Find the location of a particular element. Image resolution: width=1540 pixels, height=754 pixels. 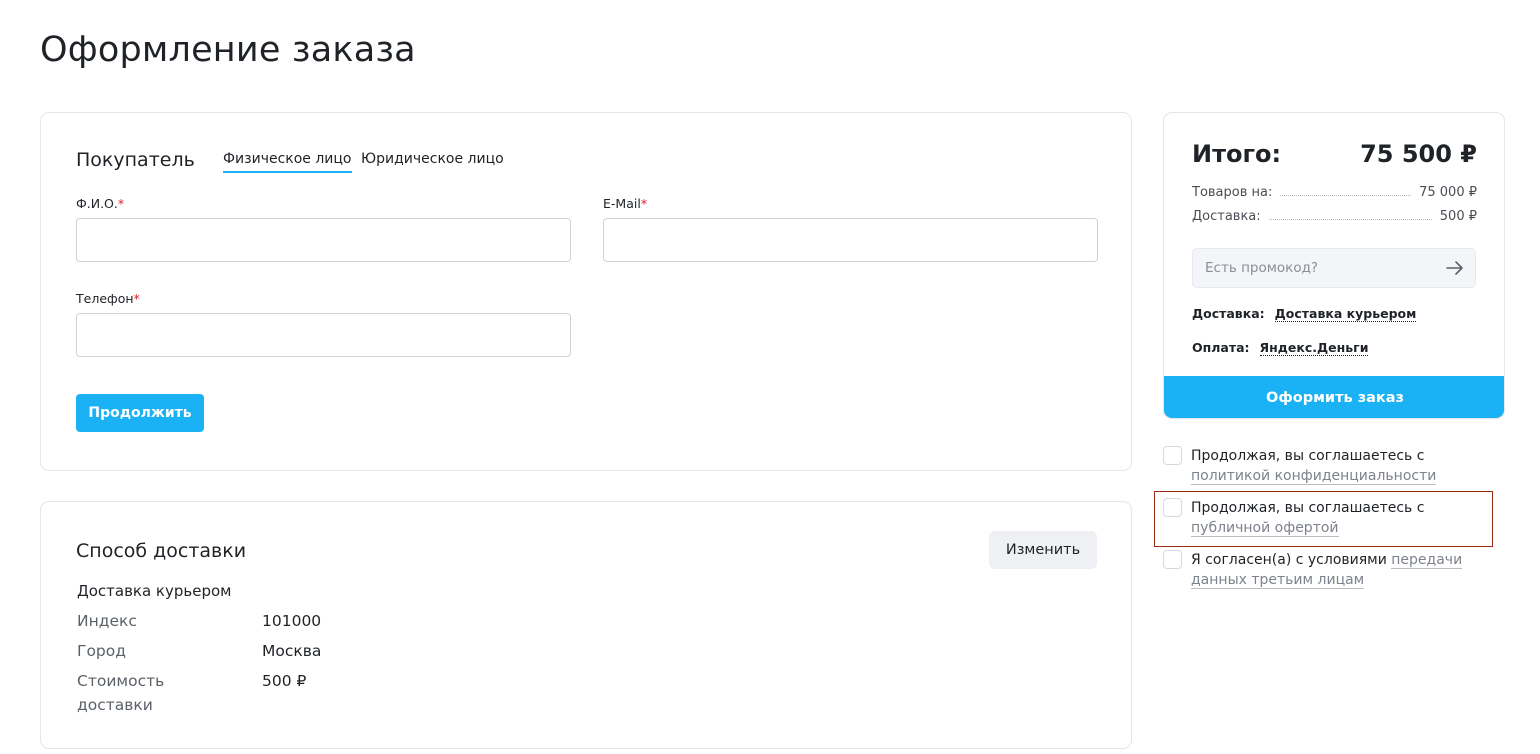

items-sum-row: Товаров на: 75 000 ₽ is located at coordinates (1334, 192).